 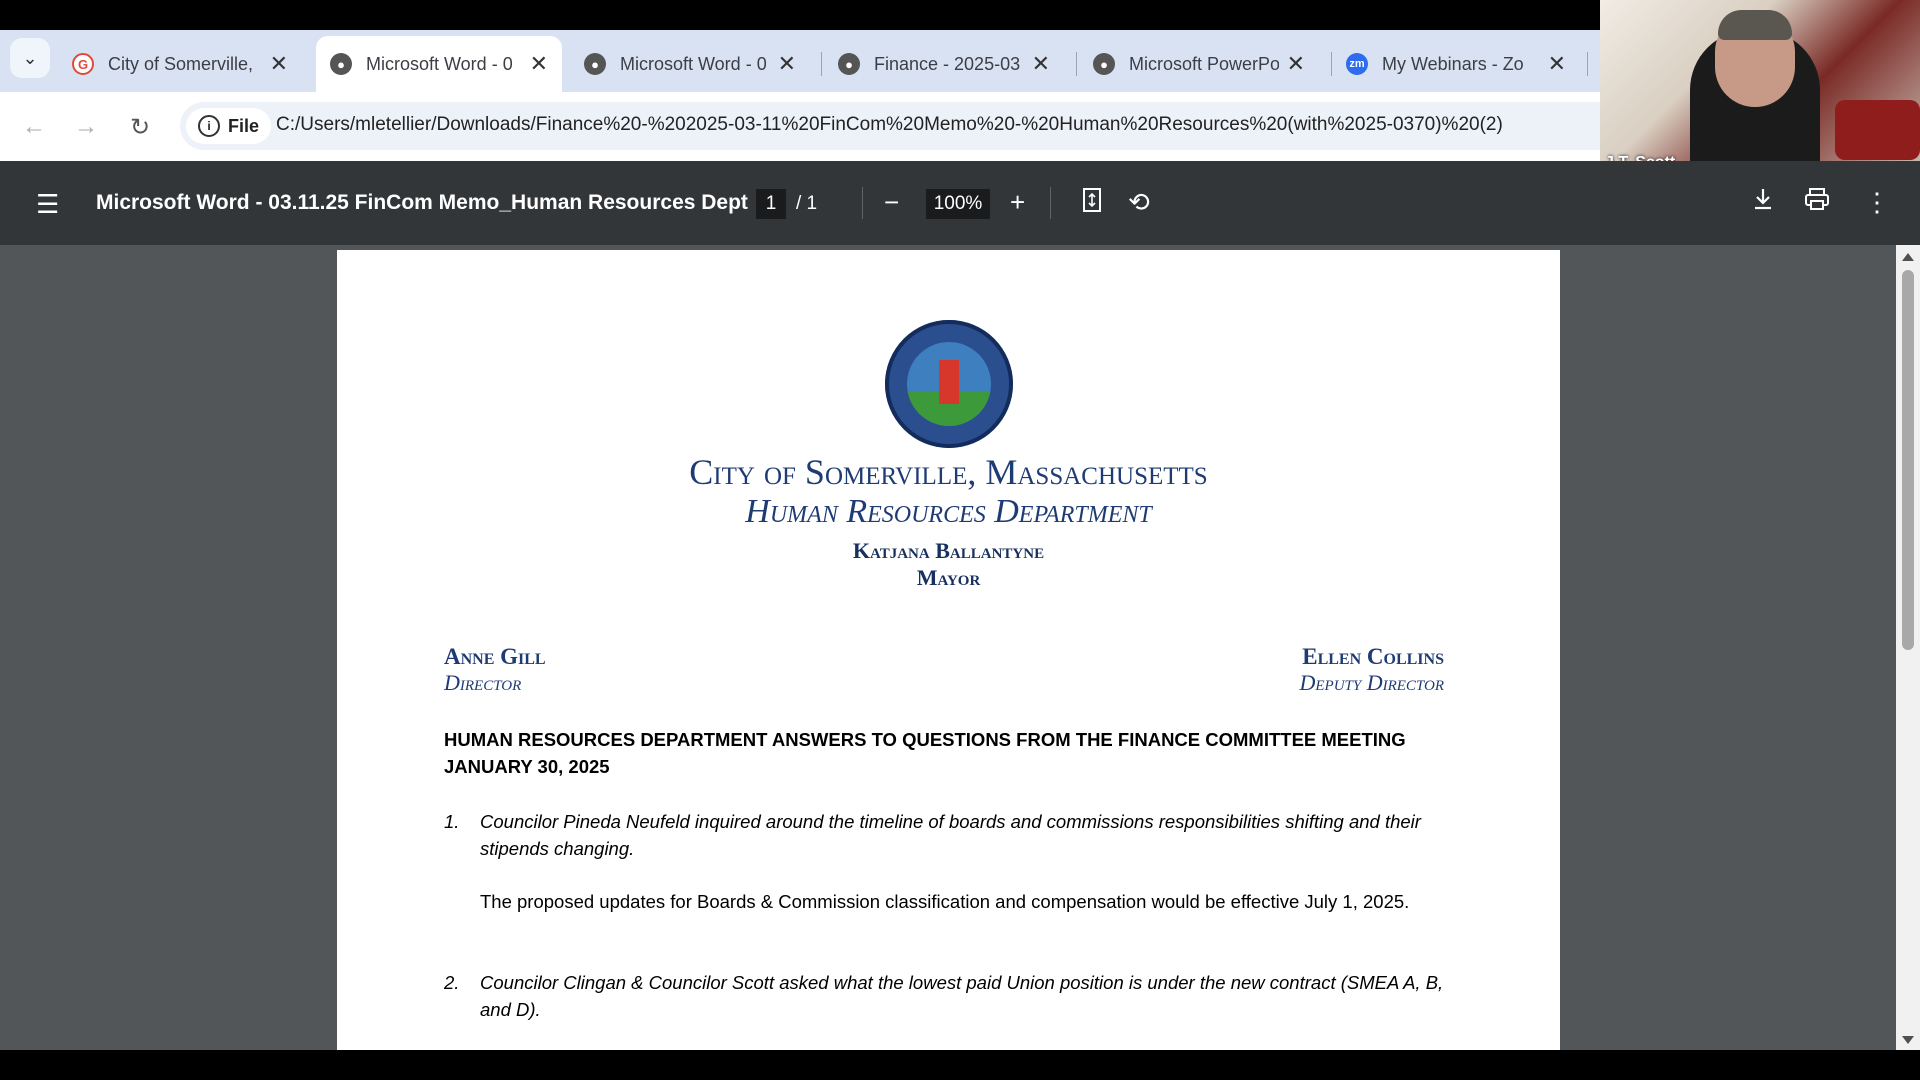 I want to click on tab-microsoft-powerpoint: ● Microsoft PowerPo ✕, so click(x=1199, y=64).